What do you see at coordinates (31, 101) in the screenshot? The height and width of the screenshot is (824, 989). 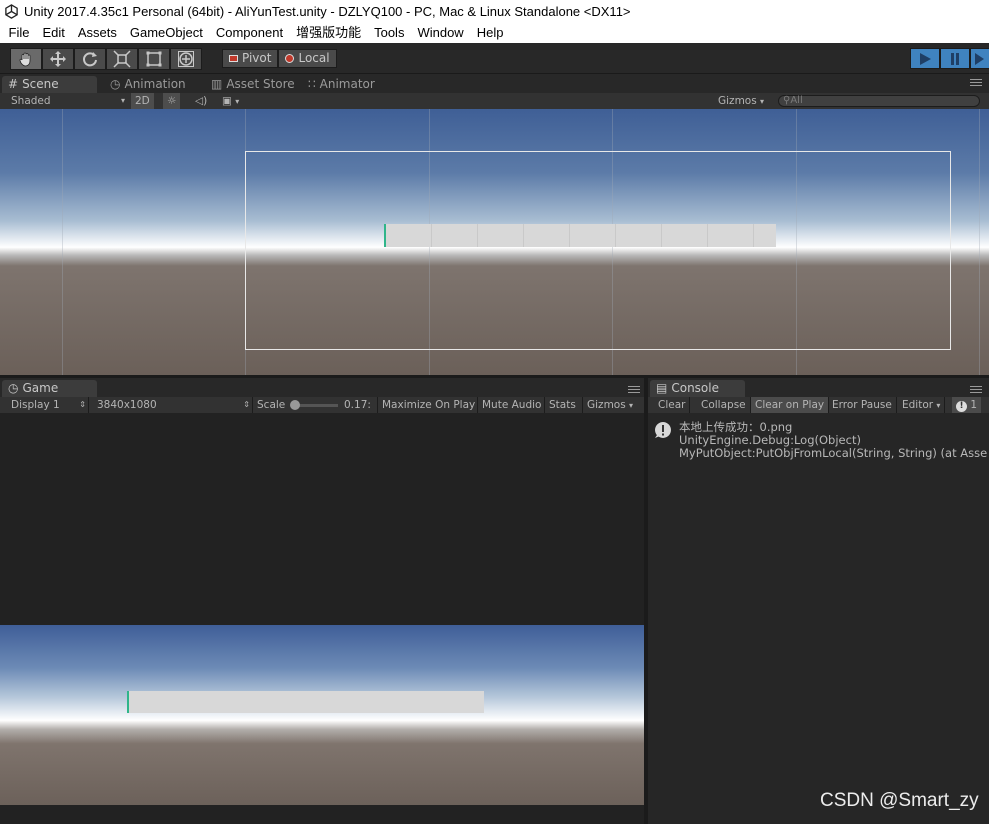 I see `shading-mode-label: Shaded` at bounding box center [31, 101].